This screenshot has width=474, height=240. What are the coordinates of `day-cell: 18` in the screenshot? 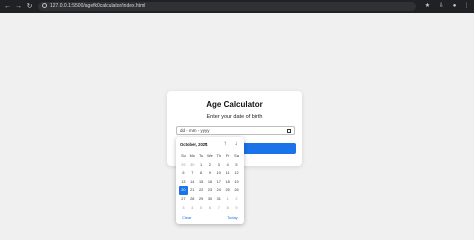 It's located at (227, 182).